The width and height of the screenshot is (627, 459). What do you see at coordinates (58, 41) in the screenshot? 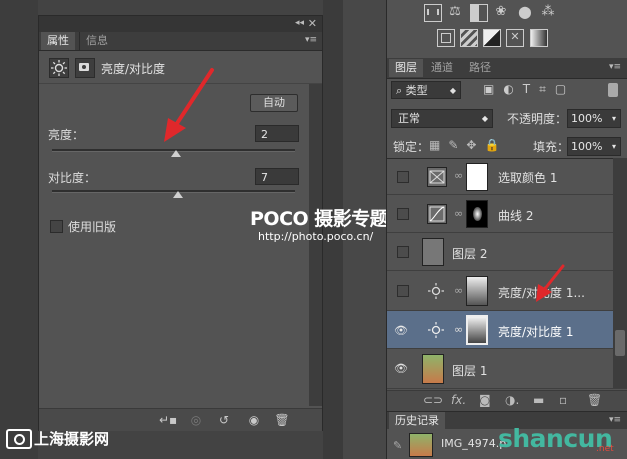
I see `tab-properties: 属性` at bounding box center [58, 41].